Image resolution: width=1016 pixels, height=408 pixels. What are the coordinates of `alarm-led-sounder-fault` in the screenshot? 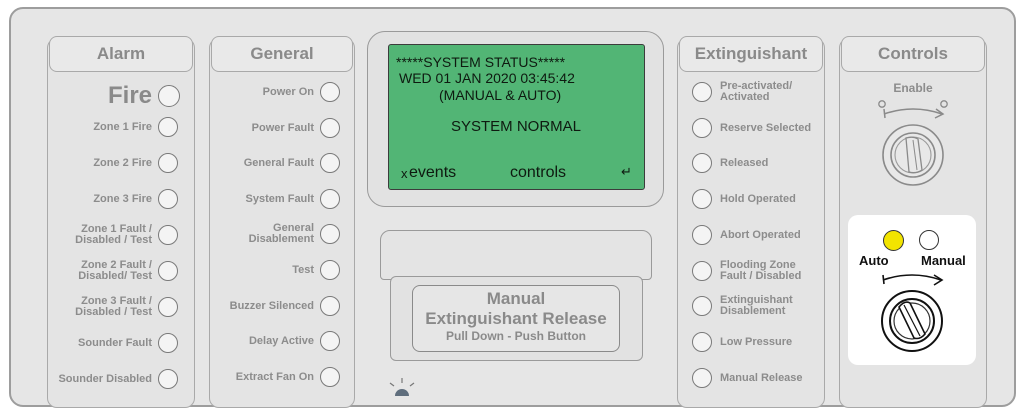 It's located at (168, 343).